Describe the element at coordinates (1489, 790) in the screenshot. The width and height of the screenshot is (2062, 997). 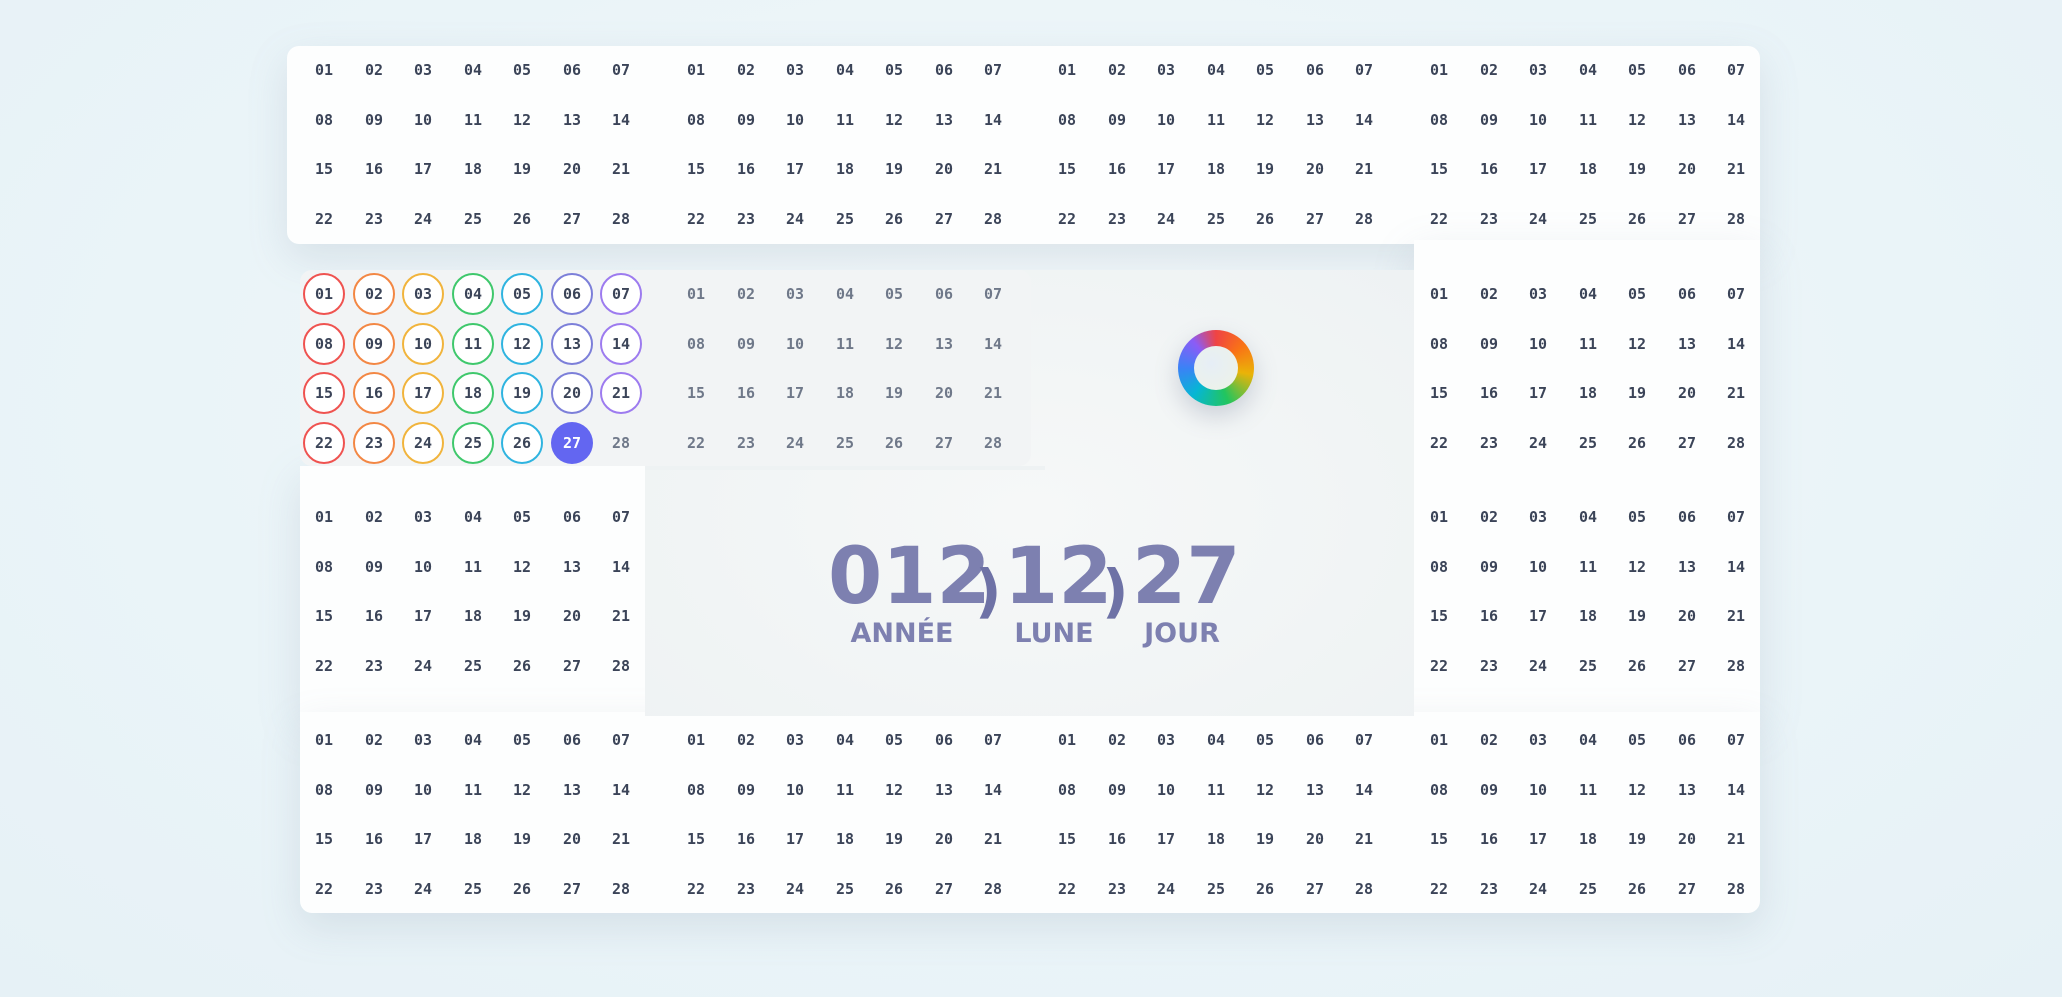
I see `day-cell: 09` at that location.